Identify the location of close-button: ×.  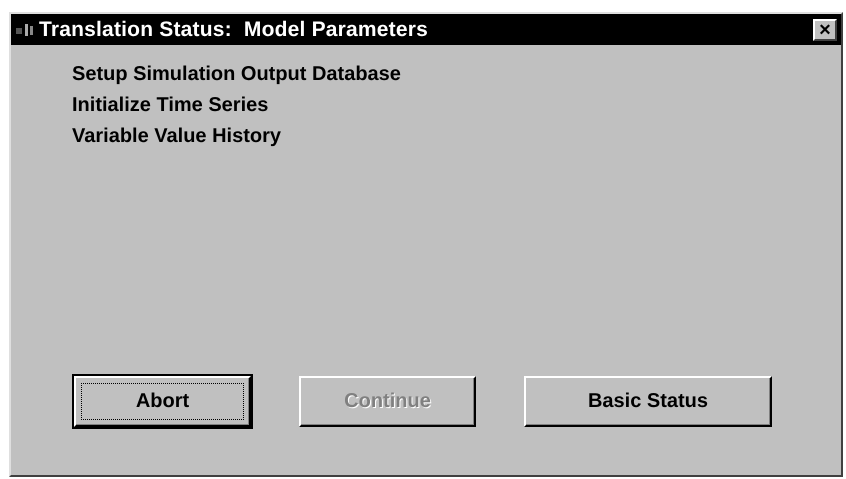
(825, 29).